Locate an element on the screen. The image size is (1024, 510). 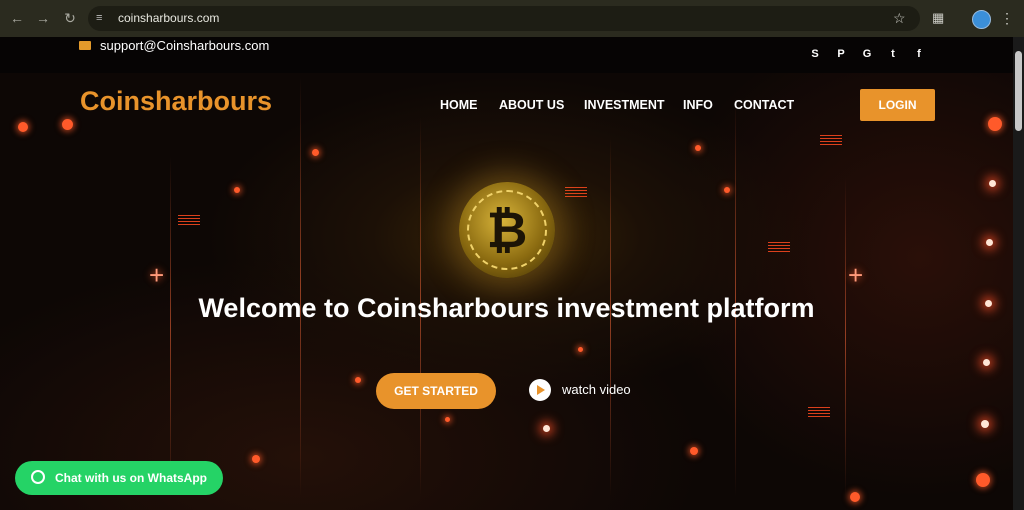
whatsapp-chat-button: Chat with us on WhatsApp is located at coordinates (119, 478).